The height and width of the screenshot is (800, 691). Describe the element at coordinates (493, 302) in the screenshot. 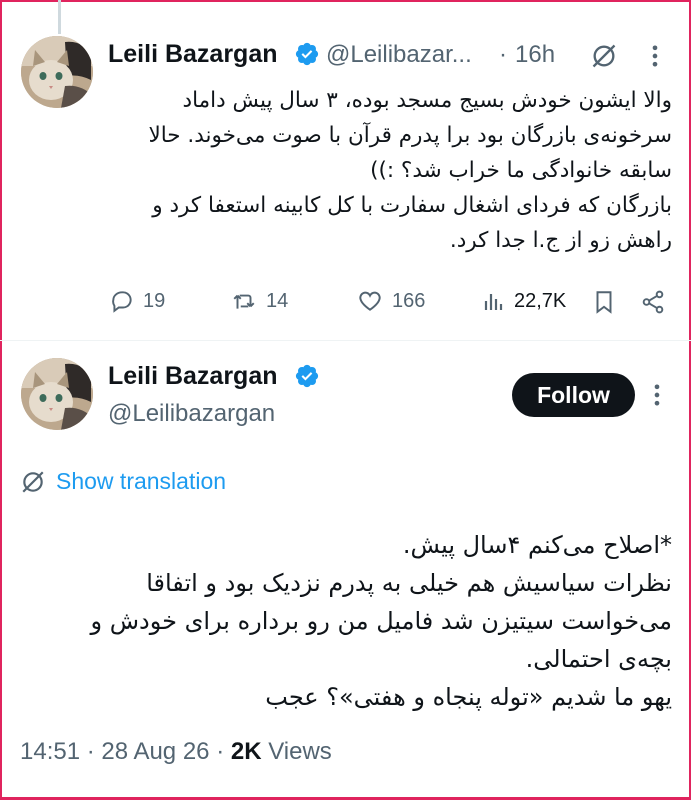

I see `views-chart-icon` at that location.